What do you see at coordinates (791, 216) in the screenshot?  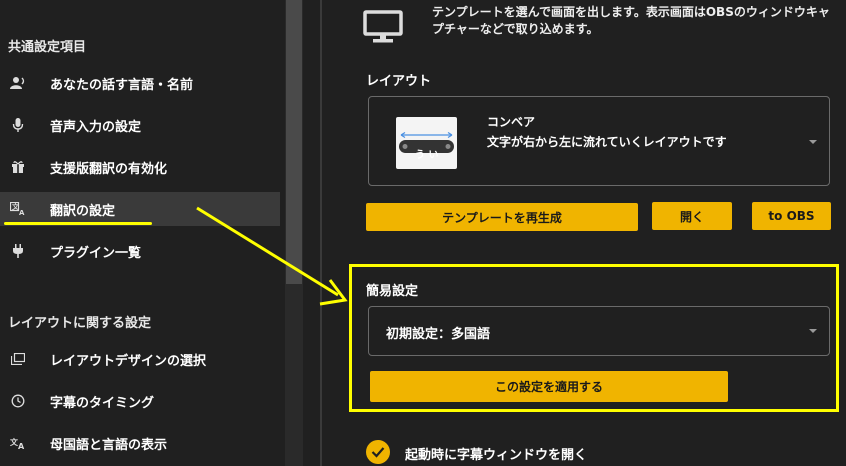 I see `to-obs-button: to OBS` at bounding box center [791, 216].